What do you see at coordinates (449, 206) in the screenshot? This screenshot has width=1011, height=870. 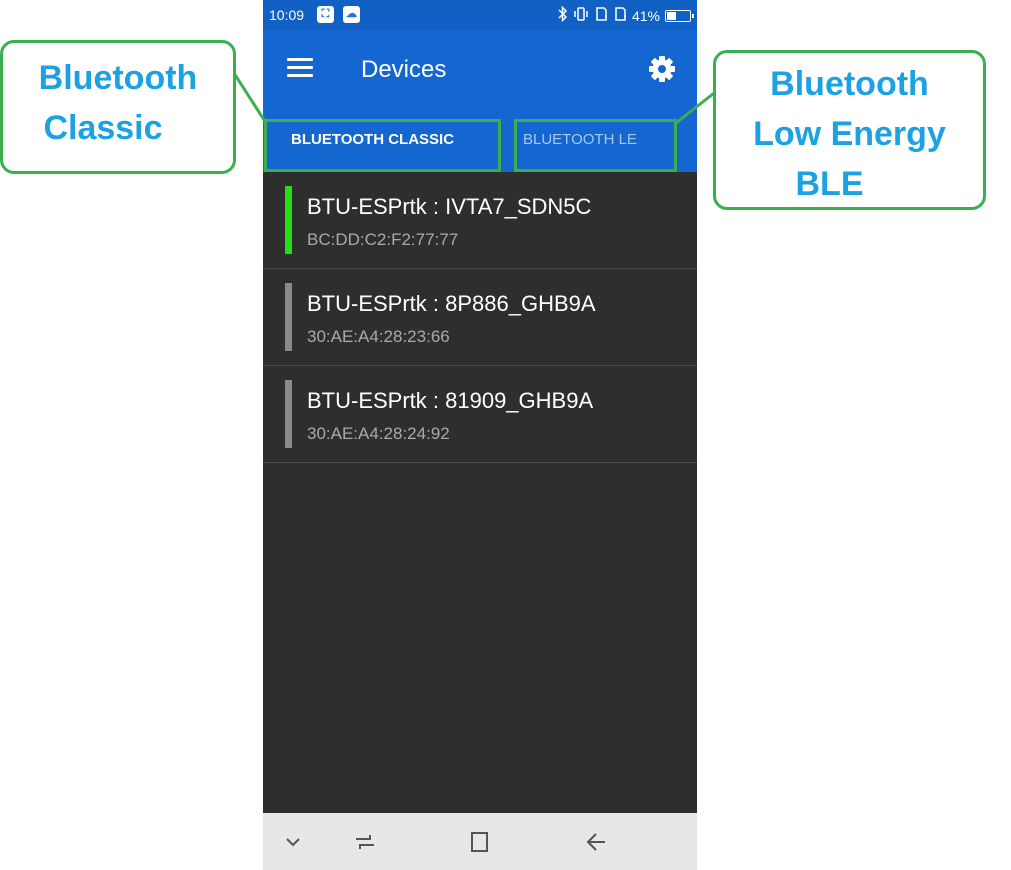 I see `device-name: BTU-ESPrtk : IVTA7_SDN5C` at bounding box center [449, 206].